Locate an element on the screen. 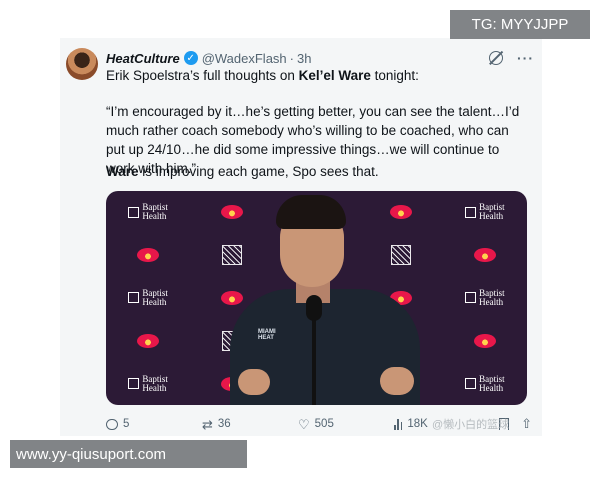 The width and height of the screenshot is (600, 480). hair is located at coordinates (311, 212).